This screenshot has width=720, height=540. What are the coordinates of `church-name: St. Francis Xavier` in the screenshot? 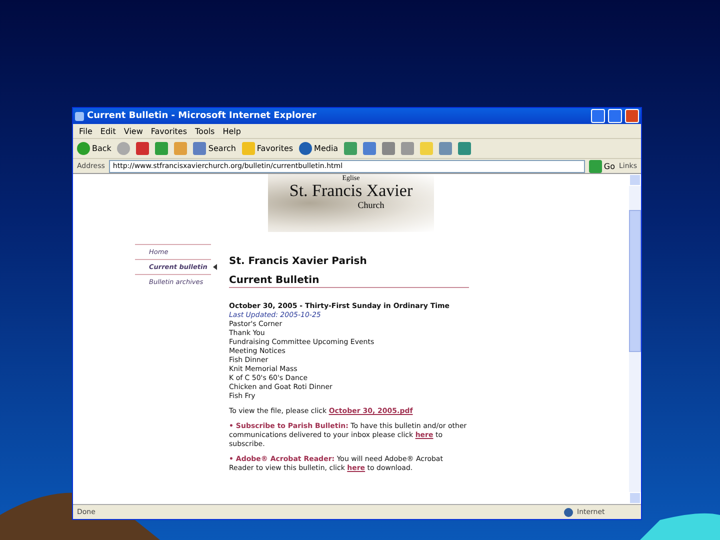 It's located at (351, 191).